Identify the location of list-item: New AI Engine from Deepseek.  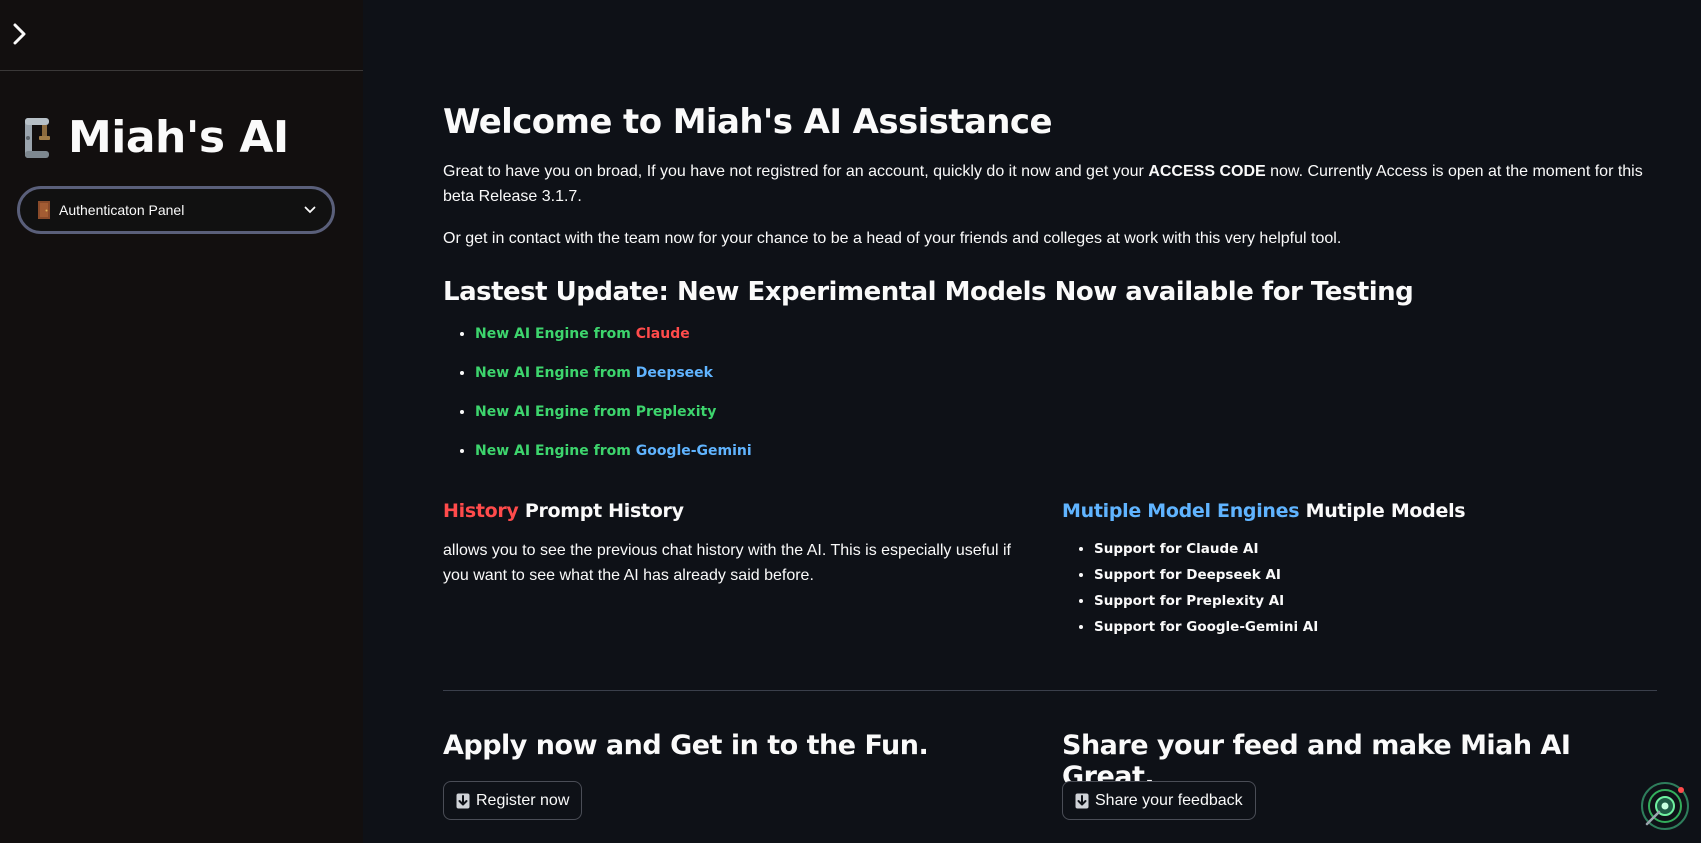
(613, 384).